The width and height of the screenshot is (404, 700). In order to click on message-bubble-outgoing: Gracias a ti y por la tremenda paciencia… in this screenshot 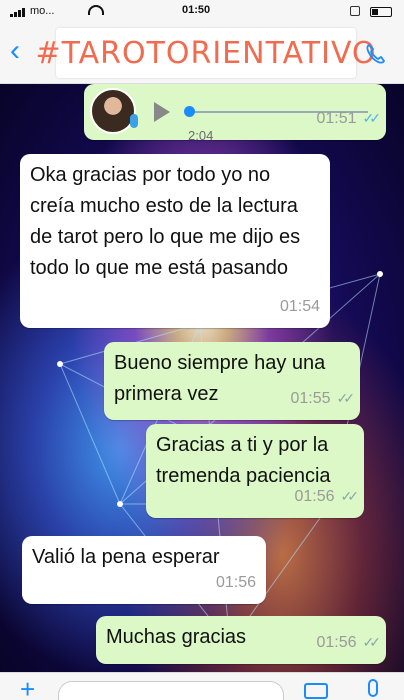, I will do `click(255, 471)`.